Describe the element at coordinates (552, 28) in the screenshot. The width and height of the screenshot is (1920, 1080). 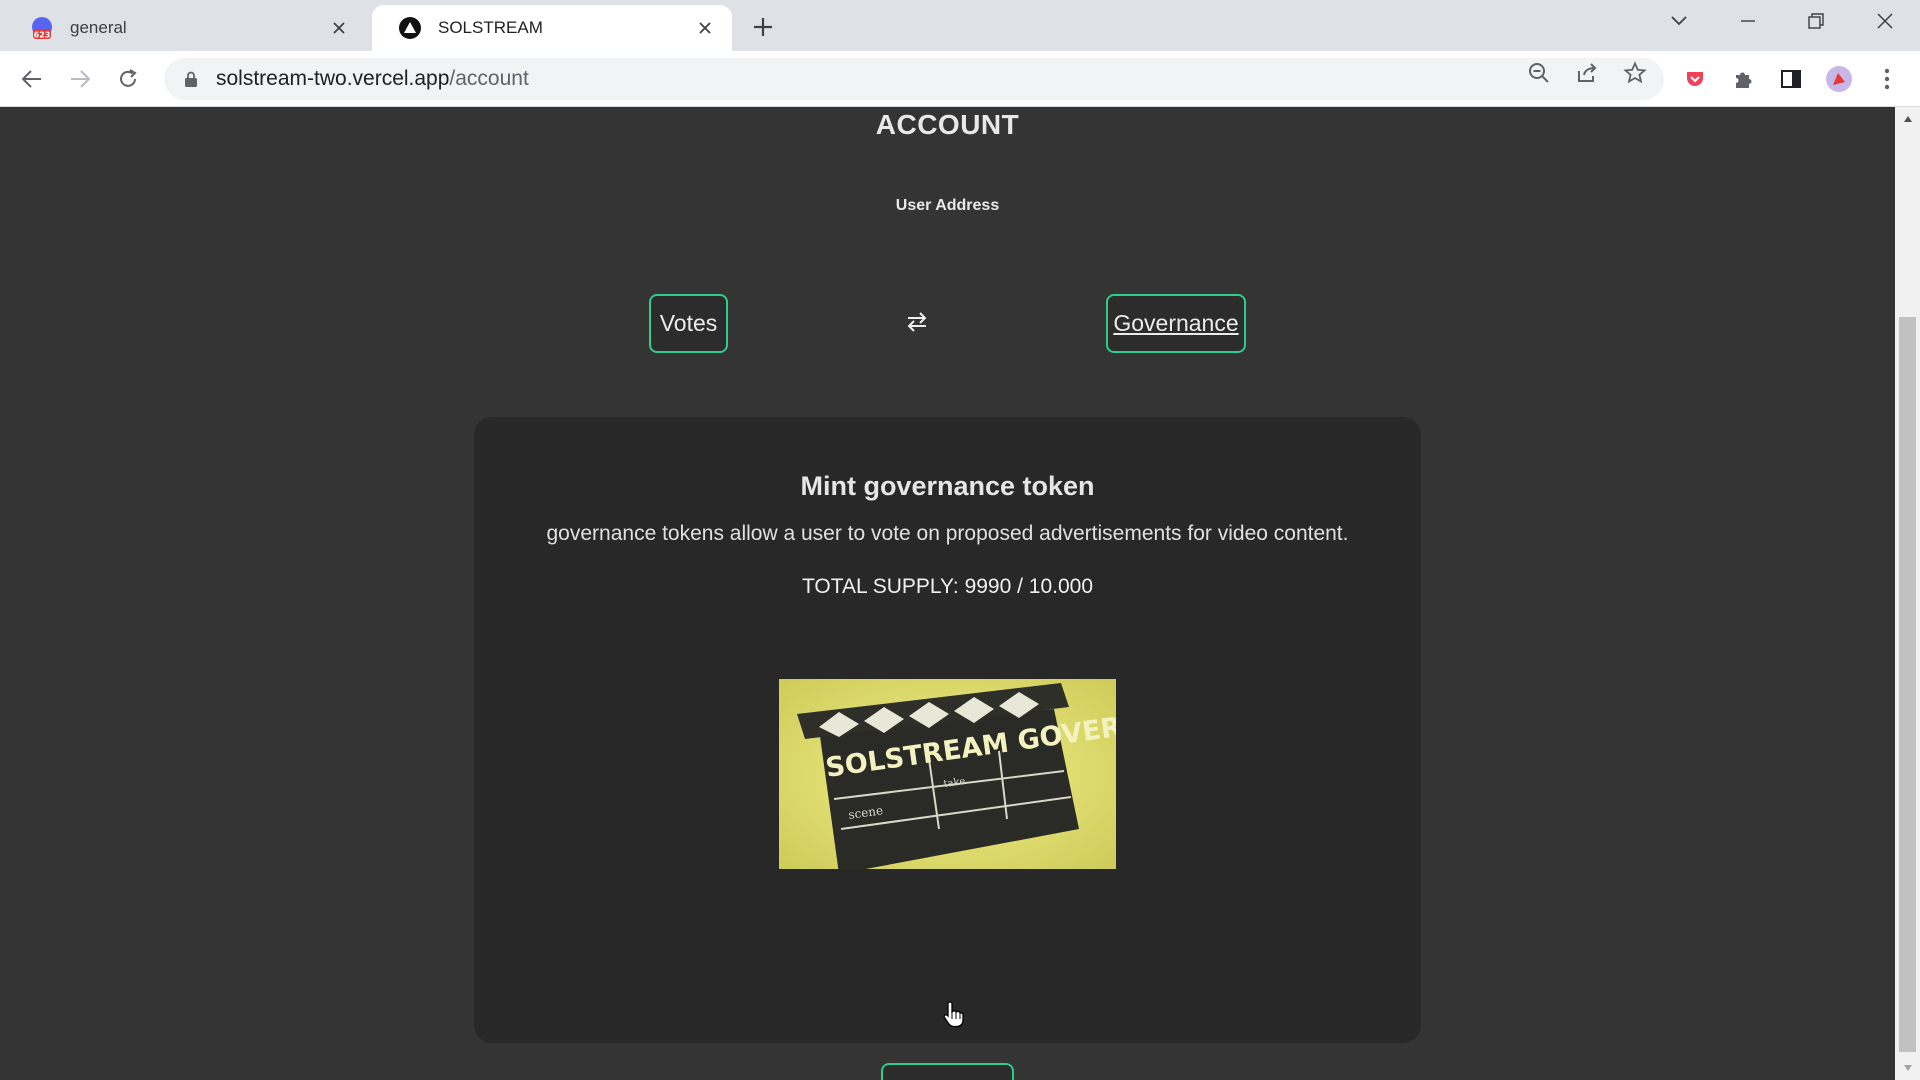
I see `tab-solstream: SOLSTREAM` at that location.